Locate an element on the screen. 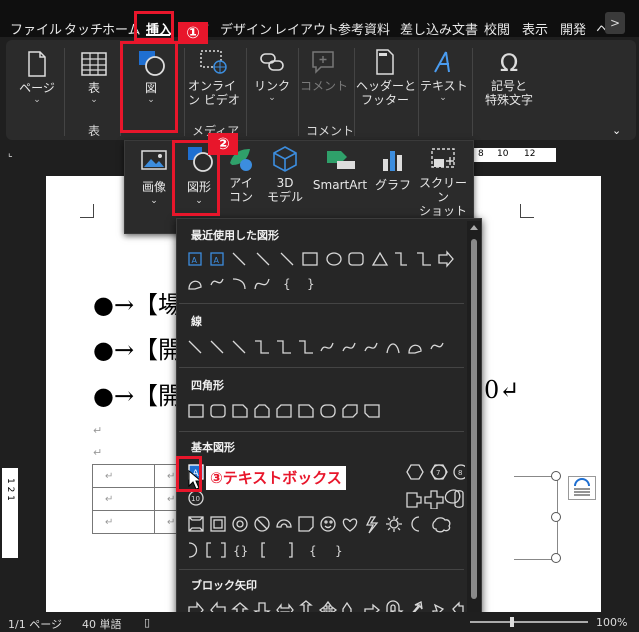  svg-text: A is located at coordinates (195, 260).